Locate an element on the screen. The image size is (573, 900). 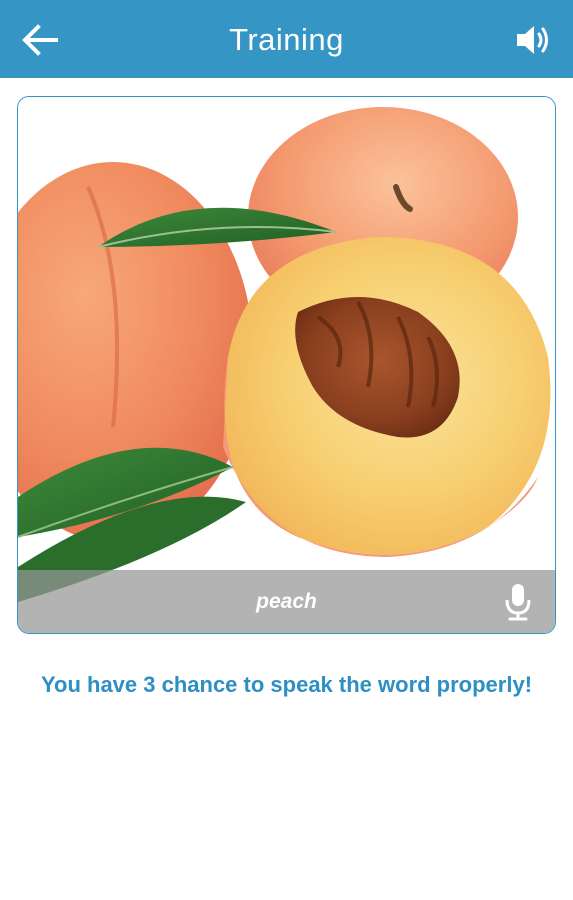
app-bar: Training is located at coordinates (286, 39).